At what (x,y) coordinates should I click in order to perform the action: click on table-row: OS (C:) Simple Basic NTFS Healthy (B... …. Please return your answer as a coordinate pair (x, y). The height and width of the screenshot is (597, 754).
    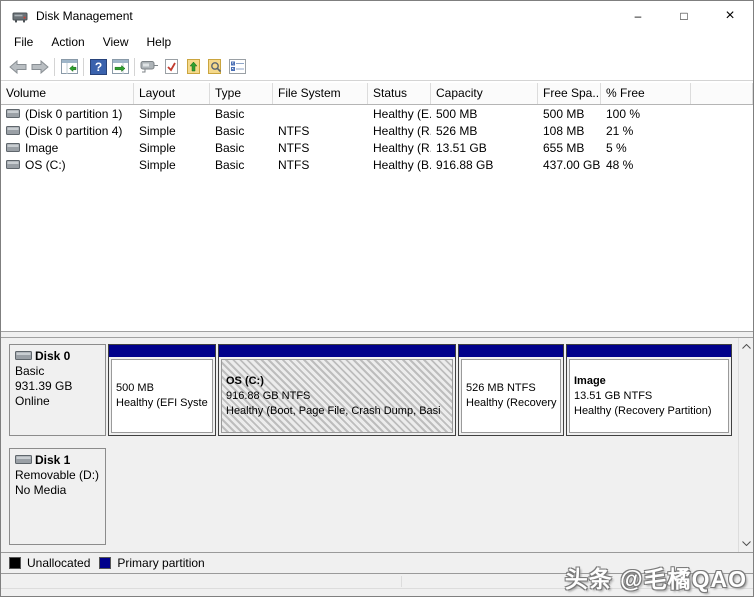
    Looking at the image, I should click on (377, 164).